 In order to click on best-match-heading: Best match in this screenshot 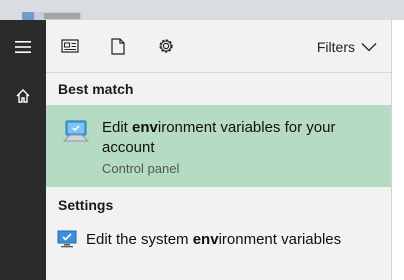, I will do `click(96, 89)`.